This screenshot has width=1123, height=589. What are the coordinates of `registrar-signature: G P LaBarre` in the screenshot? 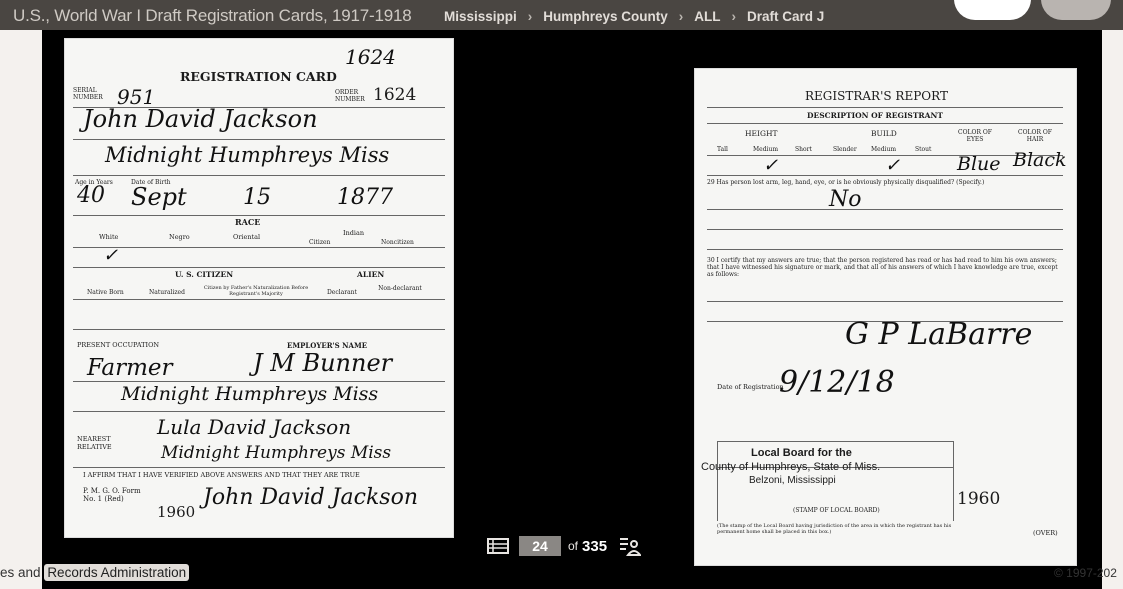 It's located at (939, 334).